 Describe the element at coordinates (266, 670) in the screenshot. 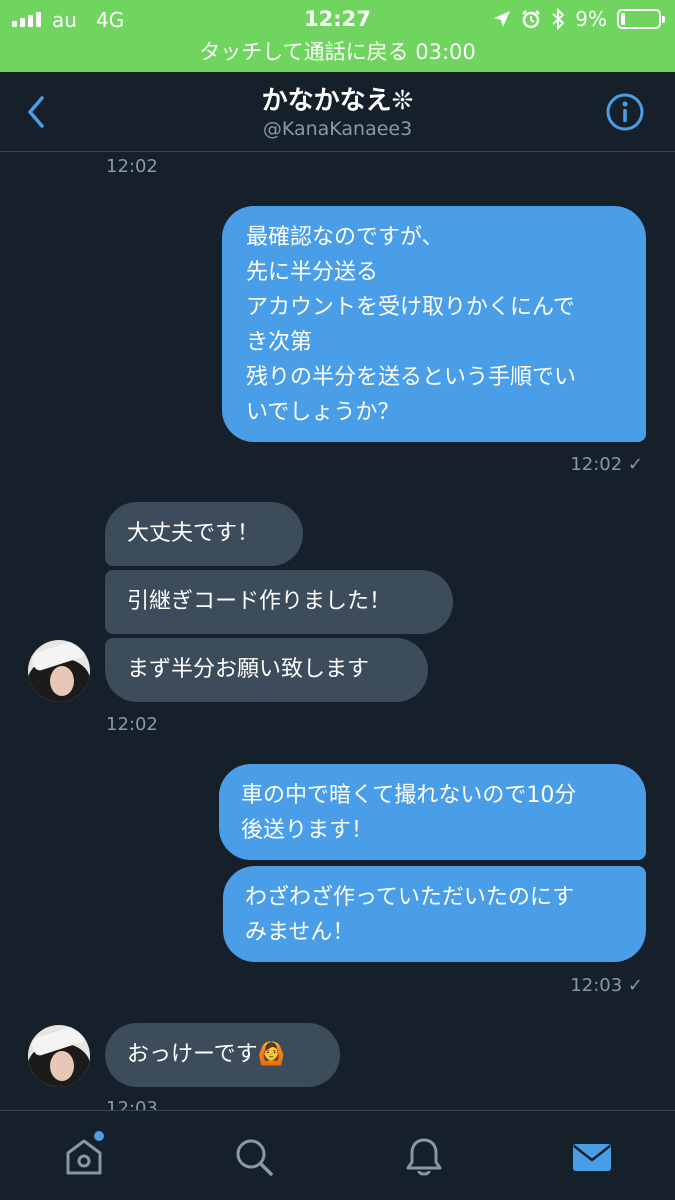

I see `received-message: まず半分お願い致します` at that location.